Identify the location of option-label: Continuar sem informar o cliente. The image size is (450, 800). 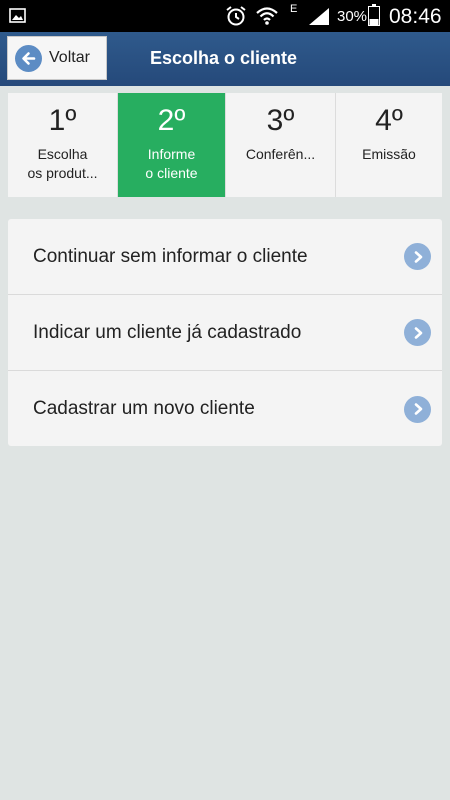
(170, 256).